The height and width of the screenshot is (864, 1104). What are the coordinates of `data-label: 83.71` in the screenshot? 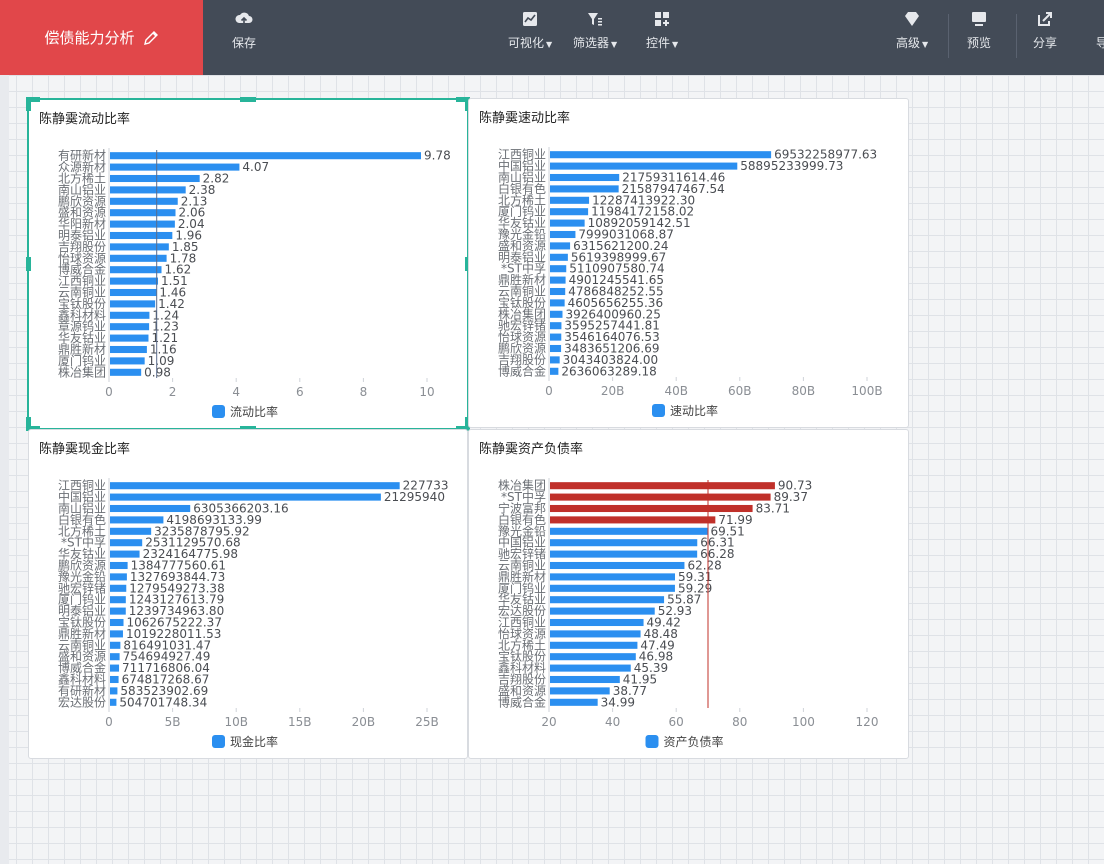 It's located at (773, 509).